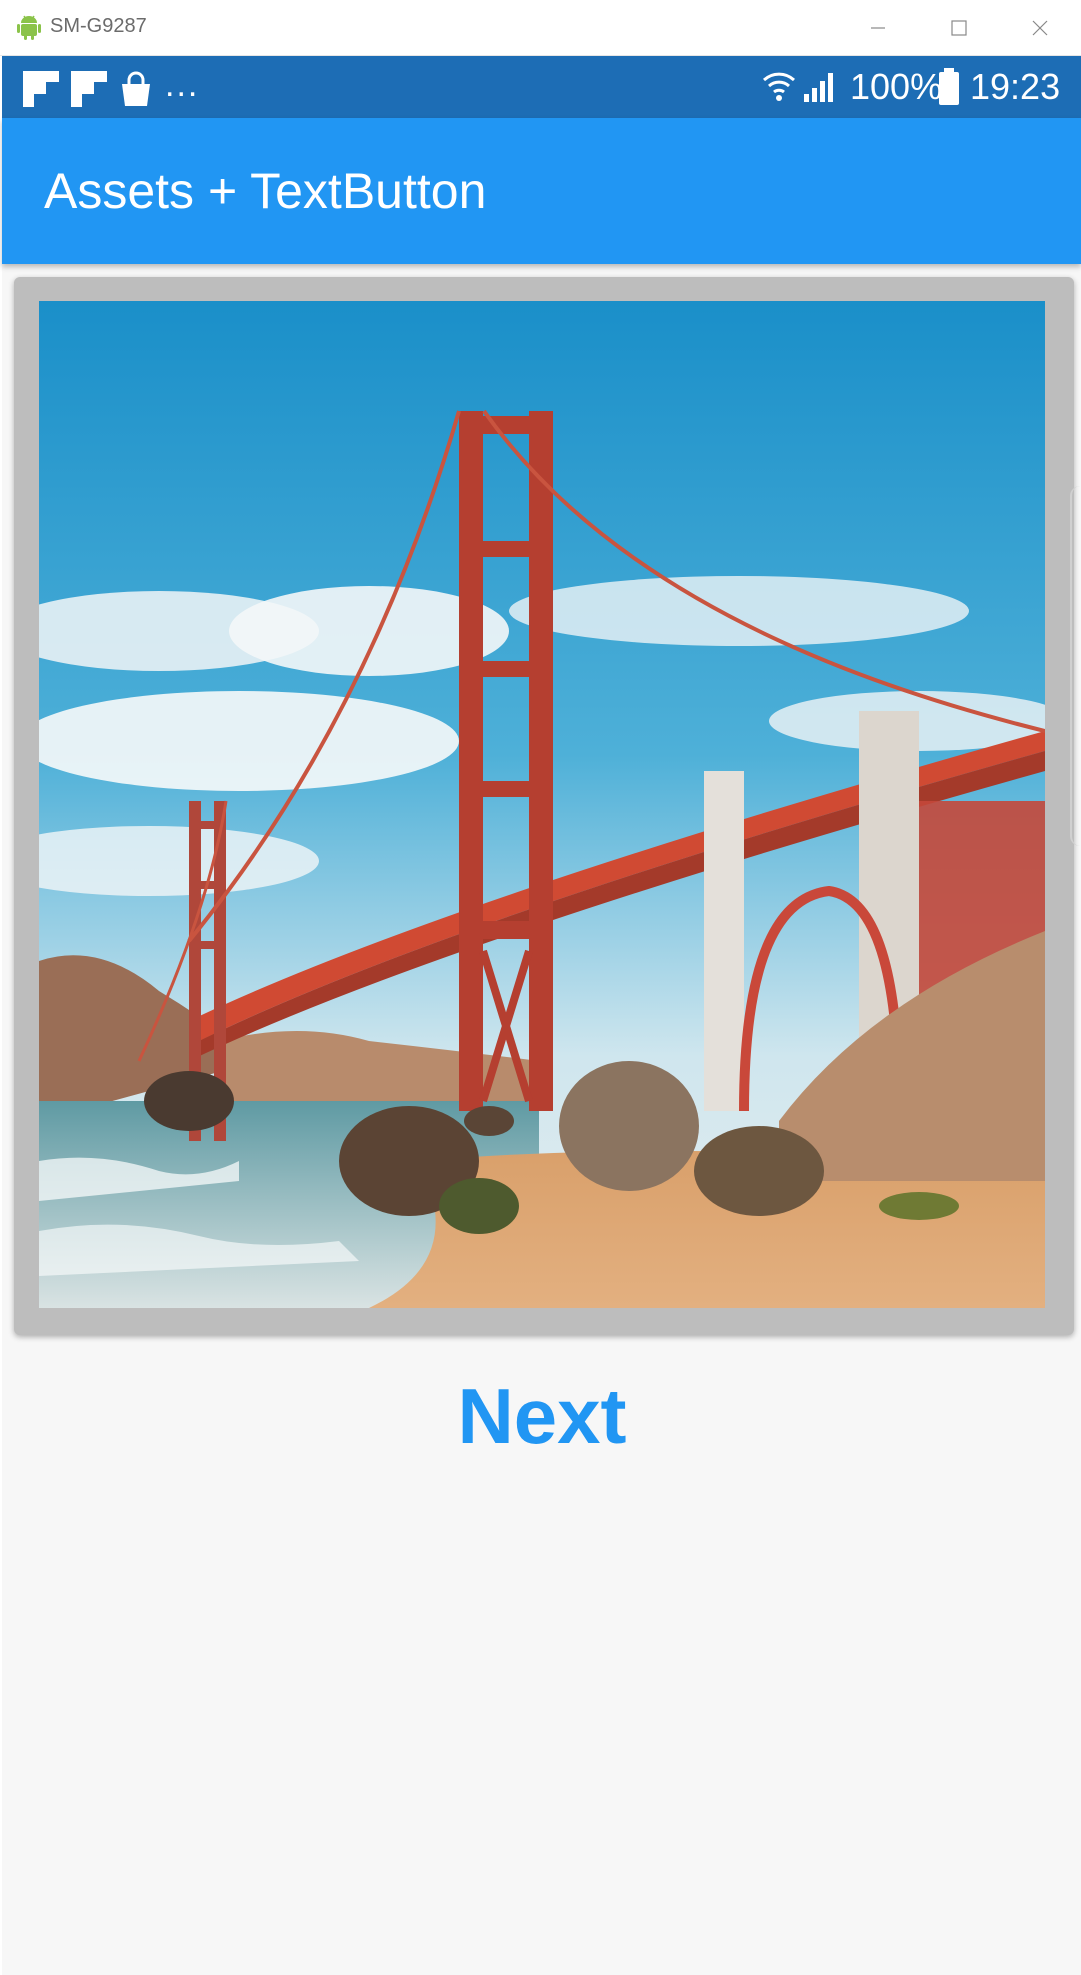 The height and width of the screenshot is (1975, 1081). What do you see at coordinates (29, 27) in the screenshot?
I see `android-icon` at bounding box center [29, 27].